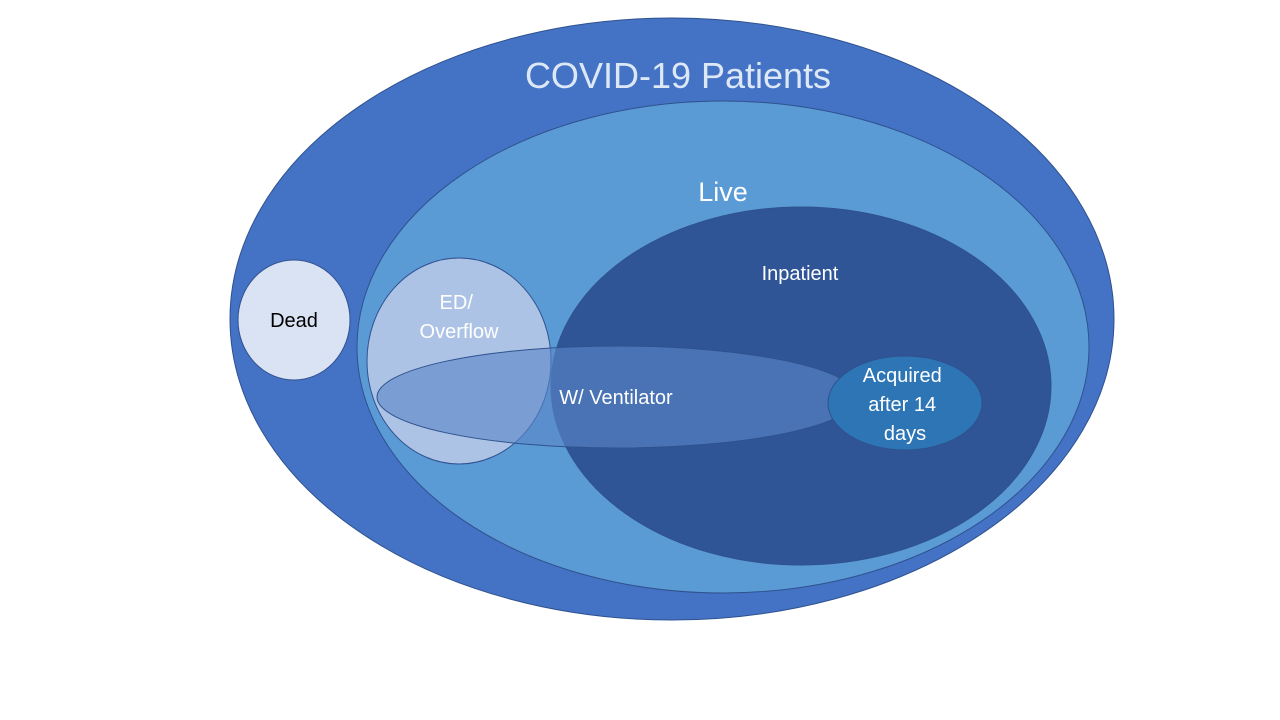  Describe the element at coordinates (459, 332) in the screenshot. I see `ed-overflow-label-line-2: Overflow` at that location.